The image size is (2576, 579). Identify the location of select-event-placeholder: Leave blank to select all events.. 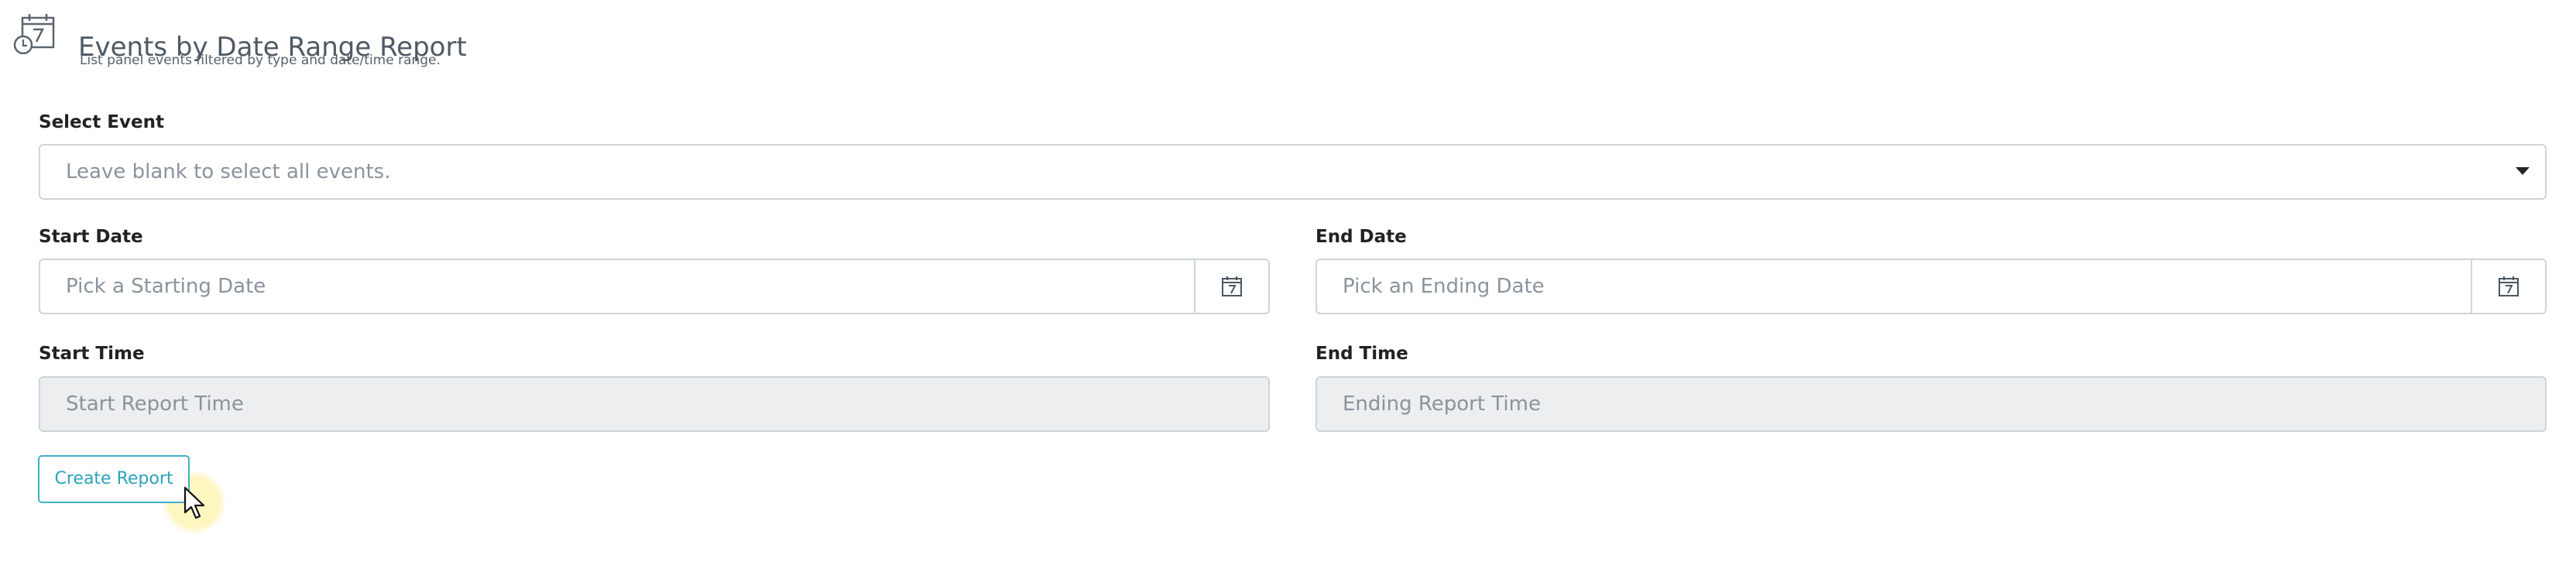
(228, 171).